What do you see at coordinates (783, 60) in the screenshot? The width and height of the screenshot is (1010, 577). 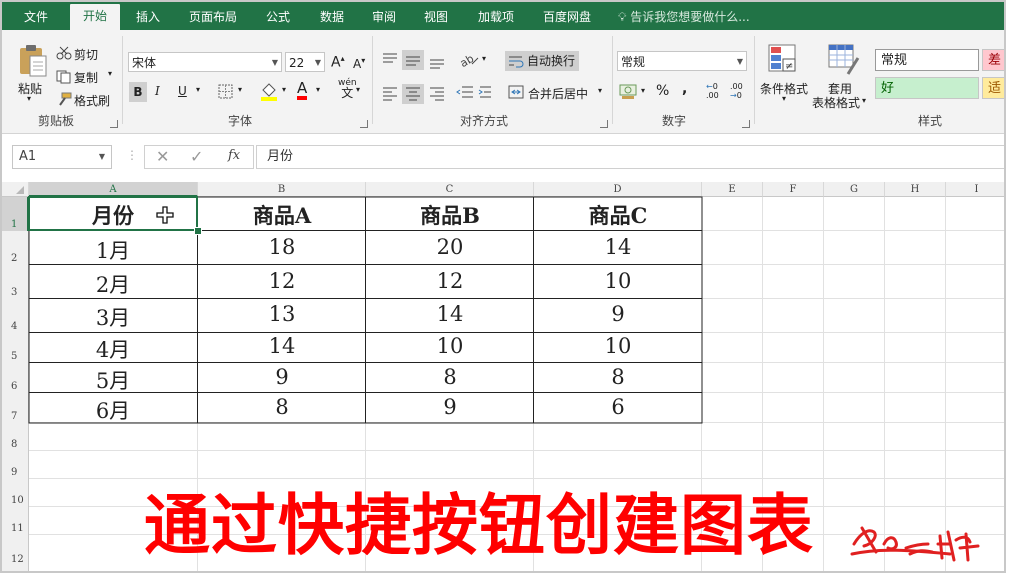 I see `conditional-formatting-icon: ≠` at bounding box center [783, 60].